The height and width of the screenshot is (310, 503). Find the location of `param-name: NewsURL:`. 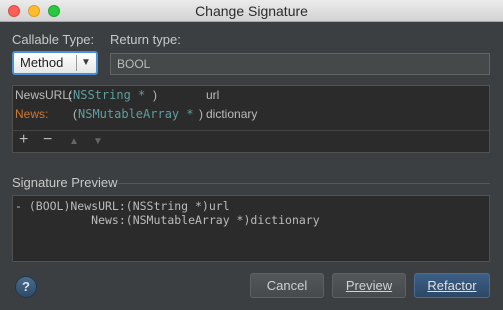

param-name: NewsURL: is located at coordinates (44, 95).